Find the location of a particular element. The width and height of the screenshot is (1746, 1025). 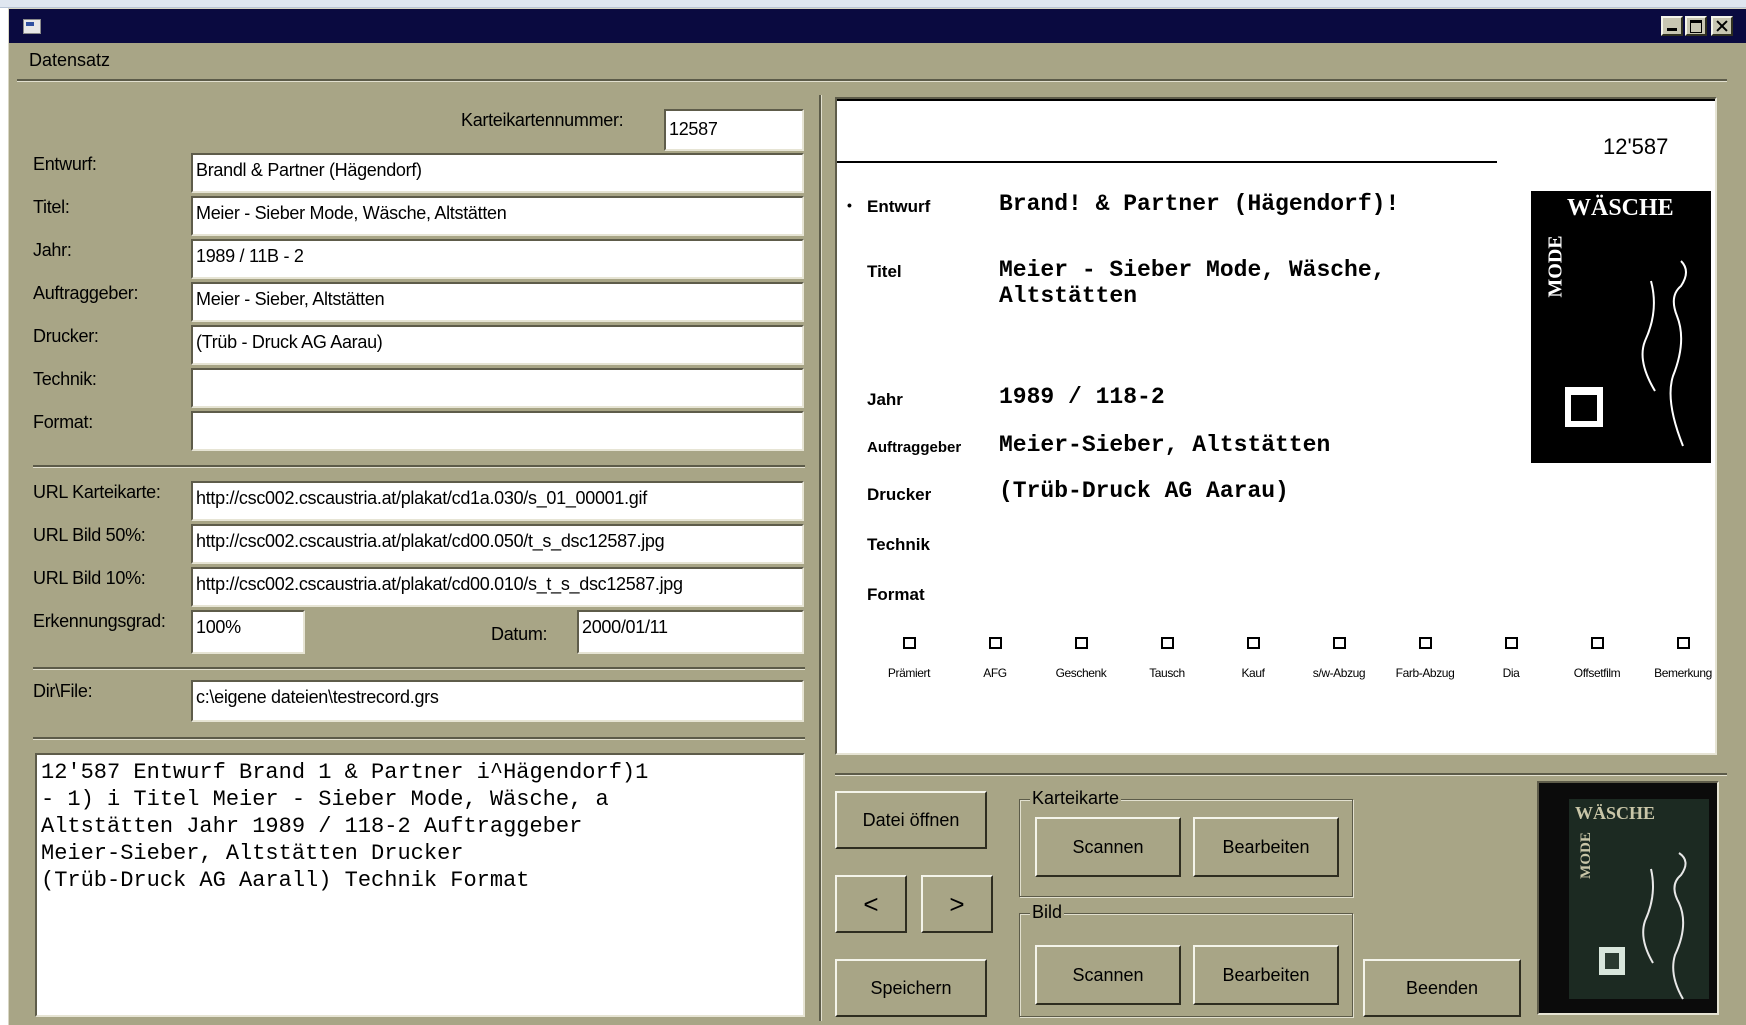

karteikarte-scannen-button: Scannen is located at coordinates (1108, 847).